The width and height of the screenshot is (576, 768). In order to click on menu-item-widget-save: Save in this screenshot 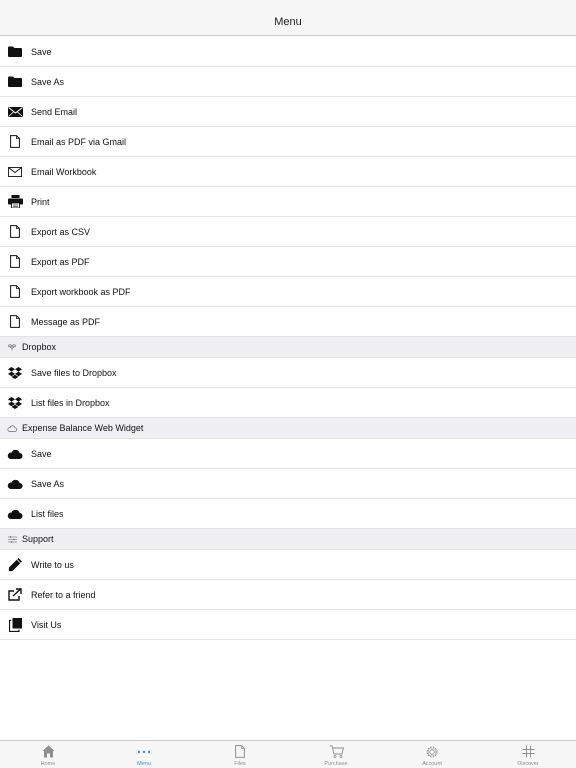, I will do `click(288, 454)`.